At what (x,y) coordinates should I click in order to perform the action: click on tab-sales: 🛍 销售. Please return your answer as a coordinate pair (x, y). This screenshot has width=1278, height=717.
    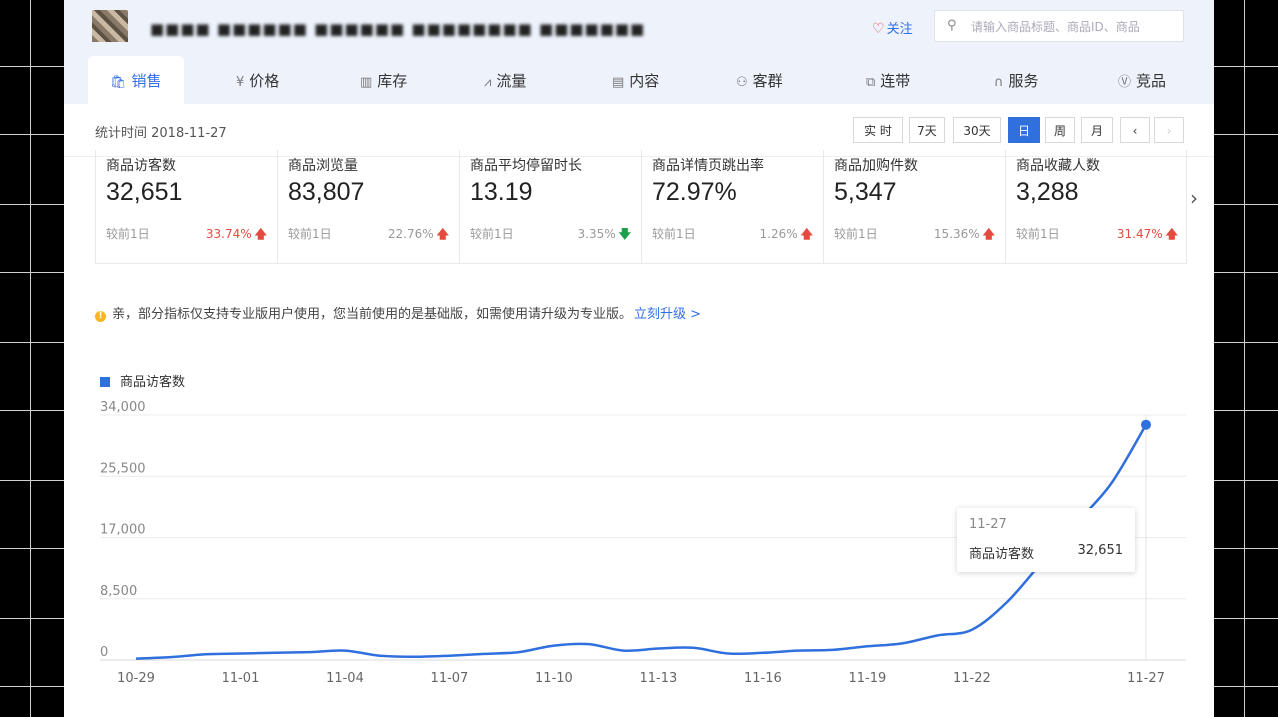
    Looking at the image, I should click on (136, 80).